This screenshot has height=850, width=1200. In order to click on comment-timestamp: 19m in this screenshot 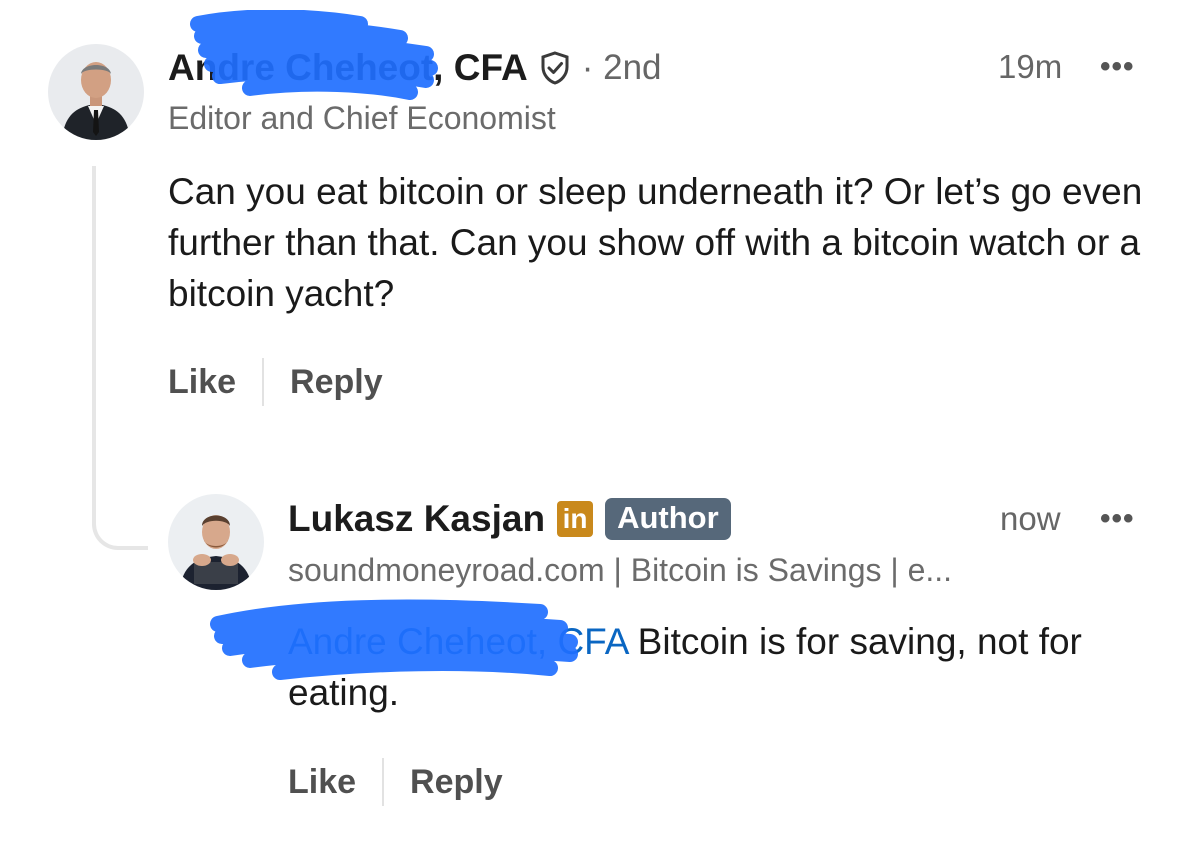, I will do `click(1030, 66)`.